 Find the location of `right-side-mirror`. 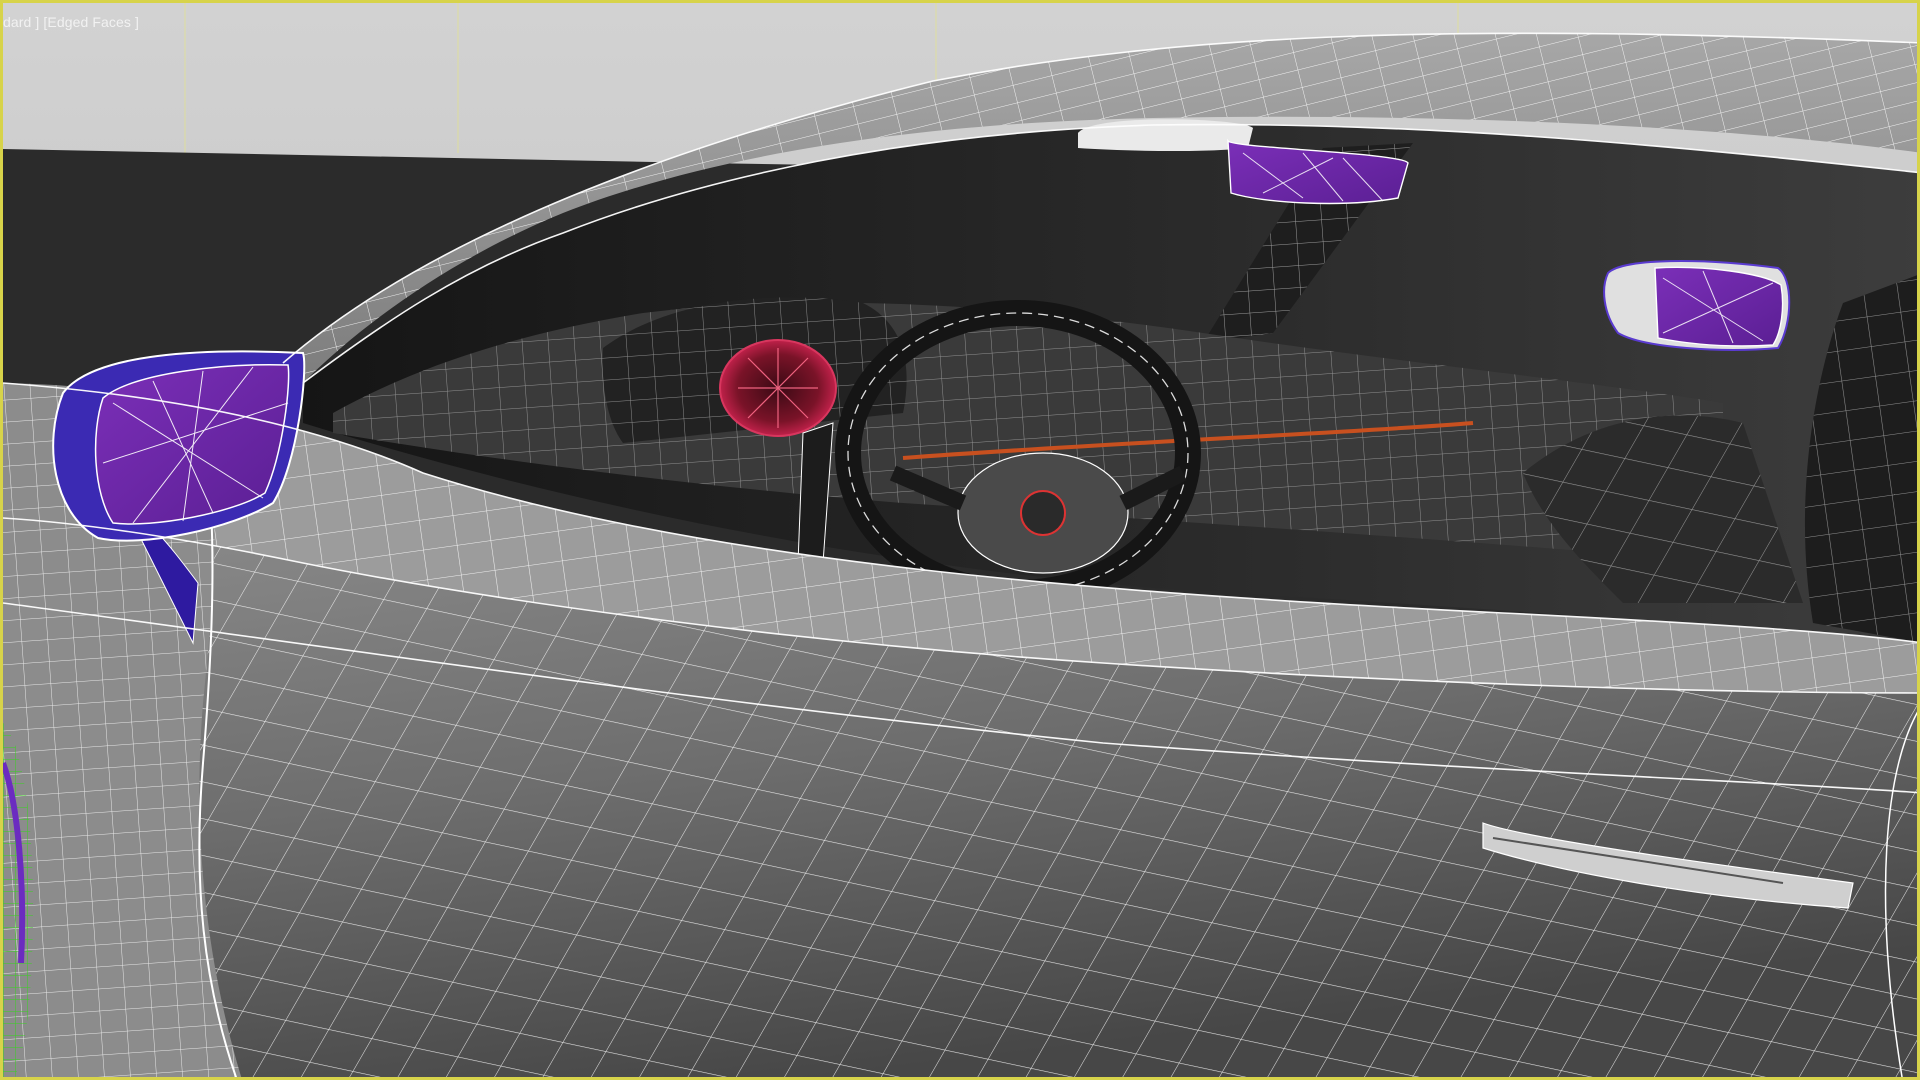

right-side-mirror is located at coordinates (1697, 305).